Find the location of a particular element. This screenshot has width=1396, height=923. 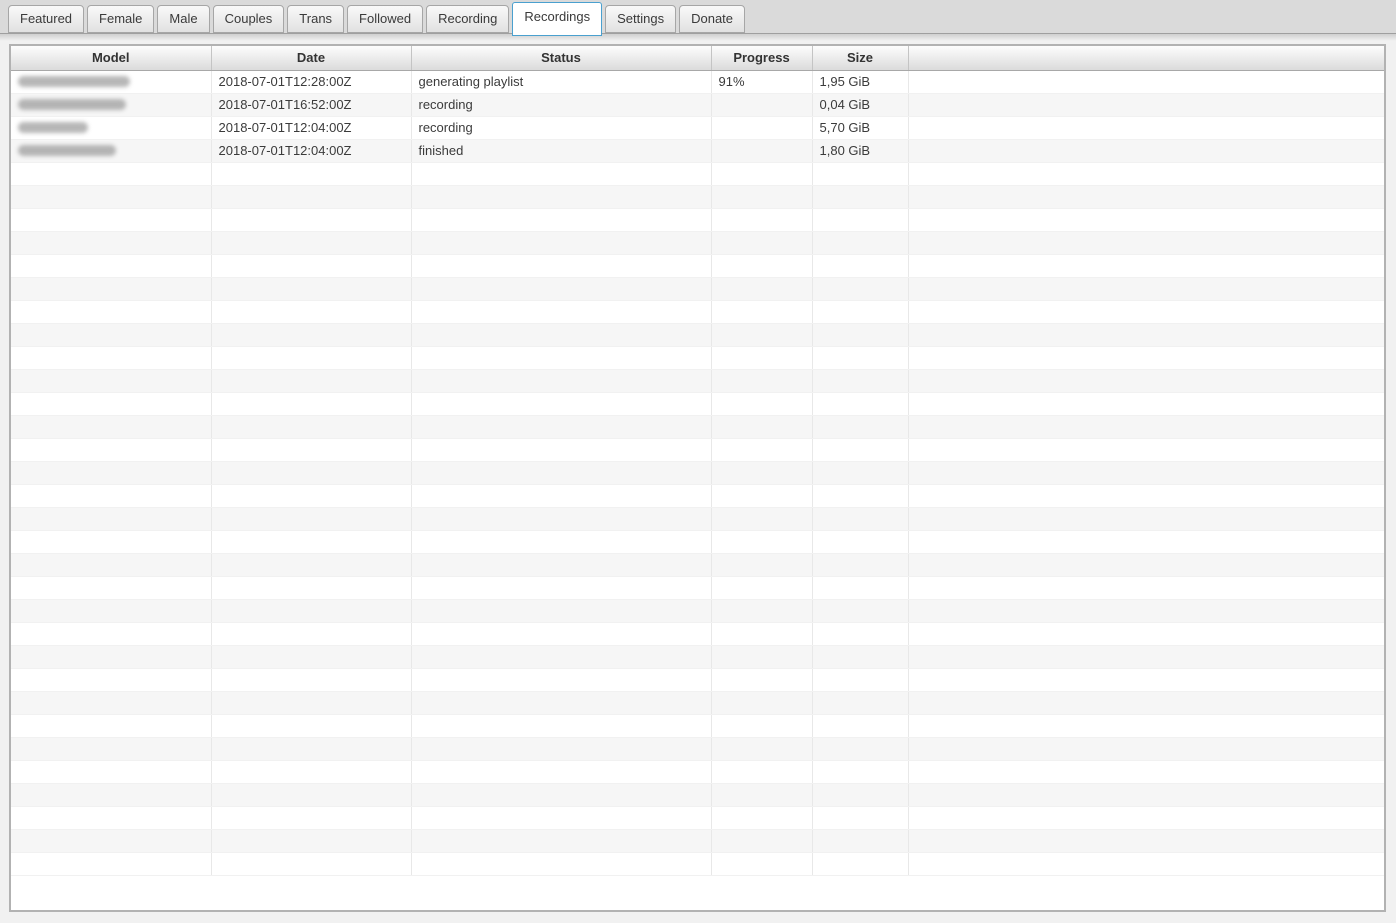

tab-male: Male is located at coordinates (183, 19).